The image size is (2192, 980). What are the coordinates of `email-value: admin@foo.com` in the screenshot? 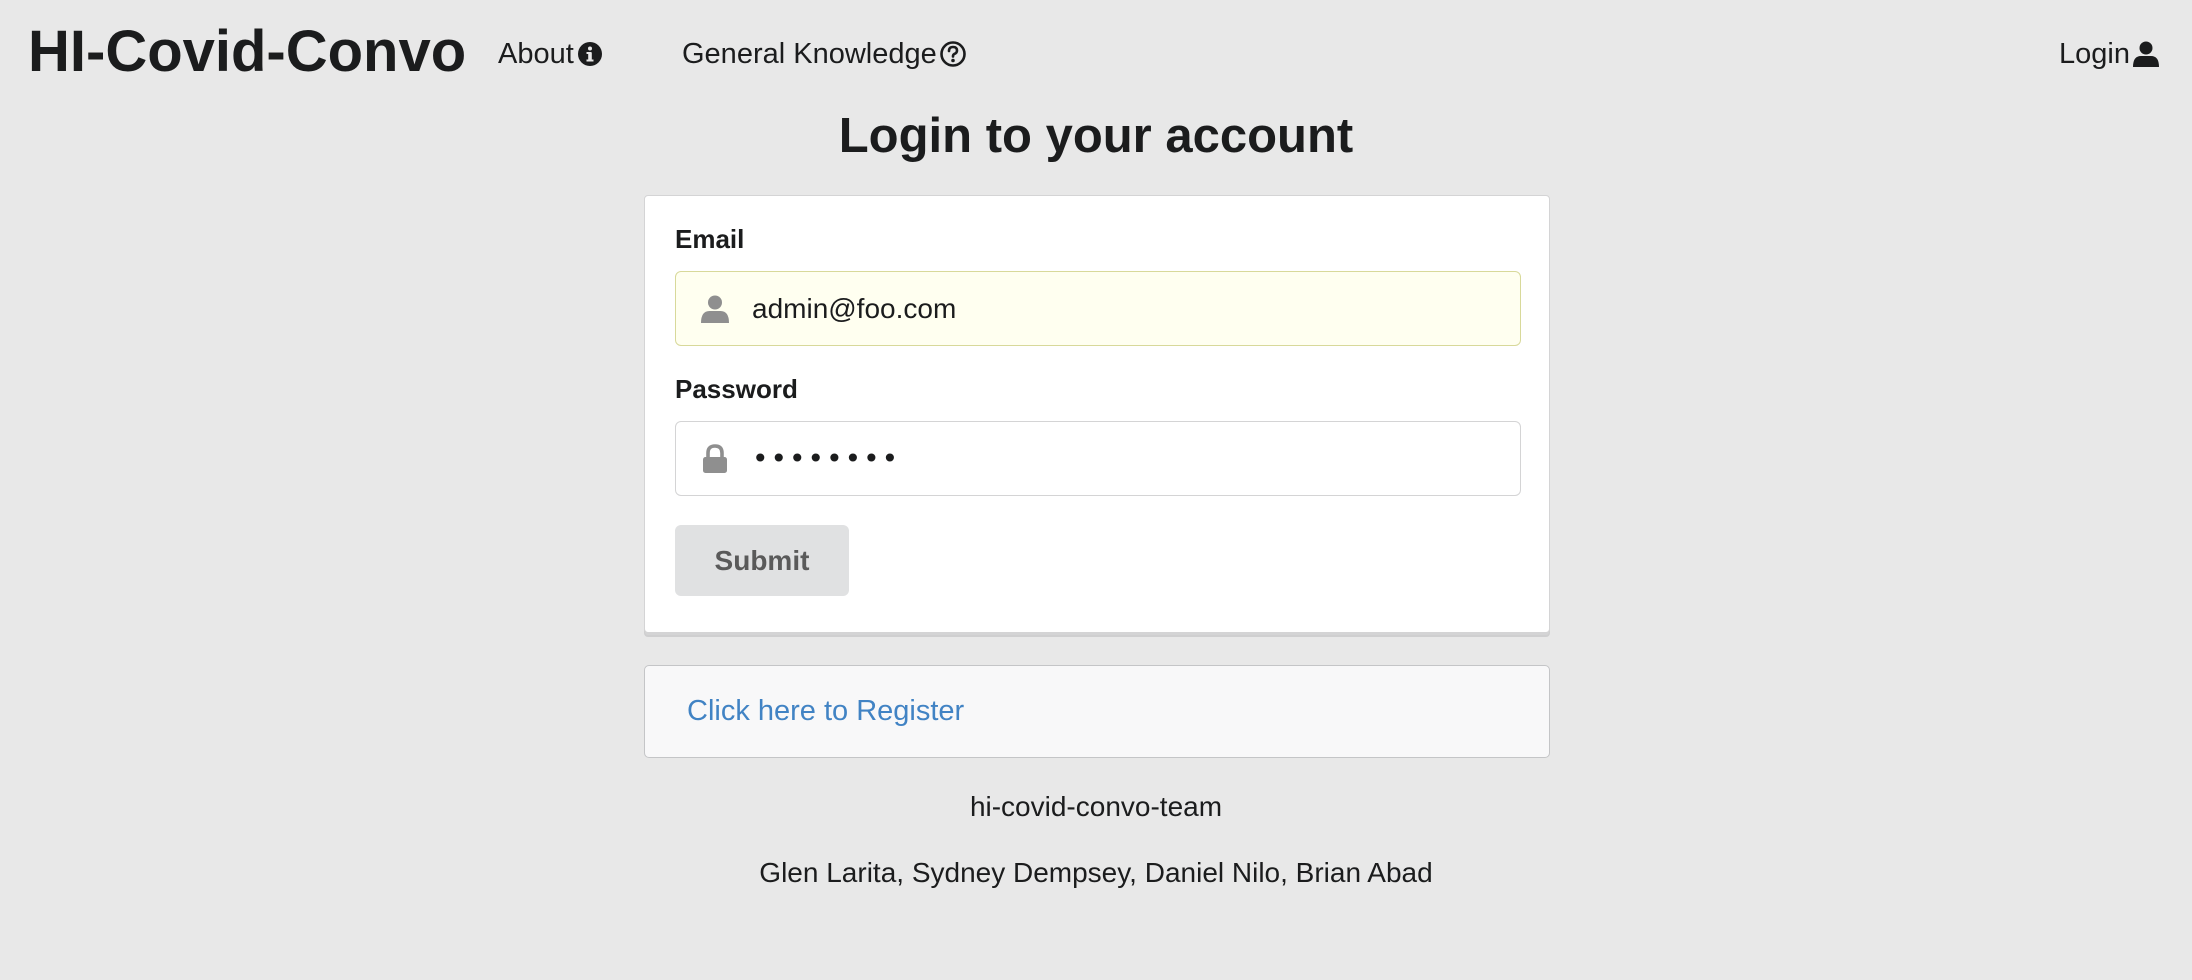 It's located at (854, 308).